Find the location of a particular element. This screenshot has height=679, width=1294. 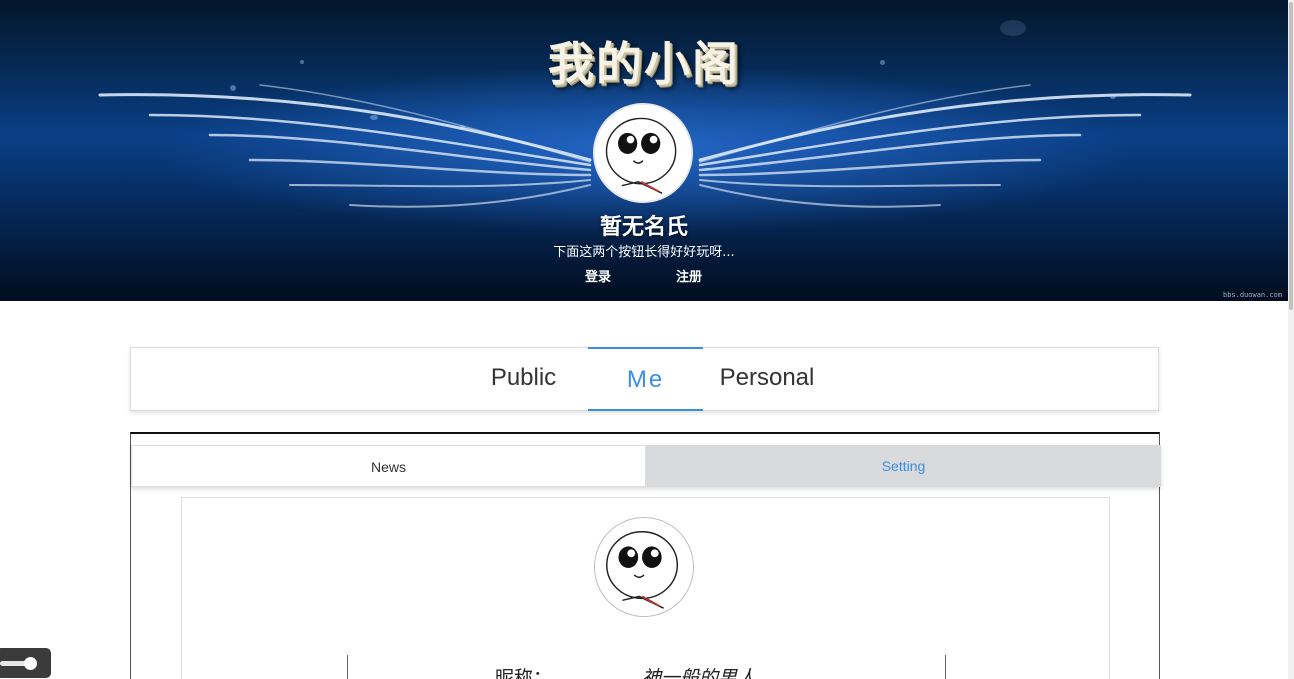

page-scrollbar is located at coordinates (1291, 339).